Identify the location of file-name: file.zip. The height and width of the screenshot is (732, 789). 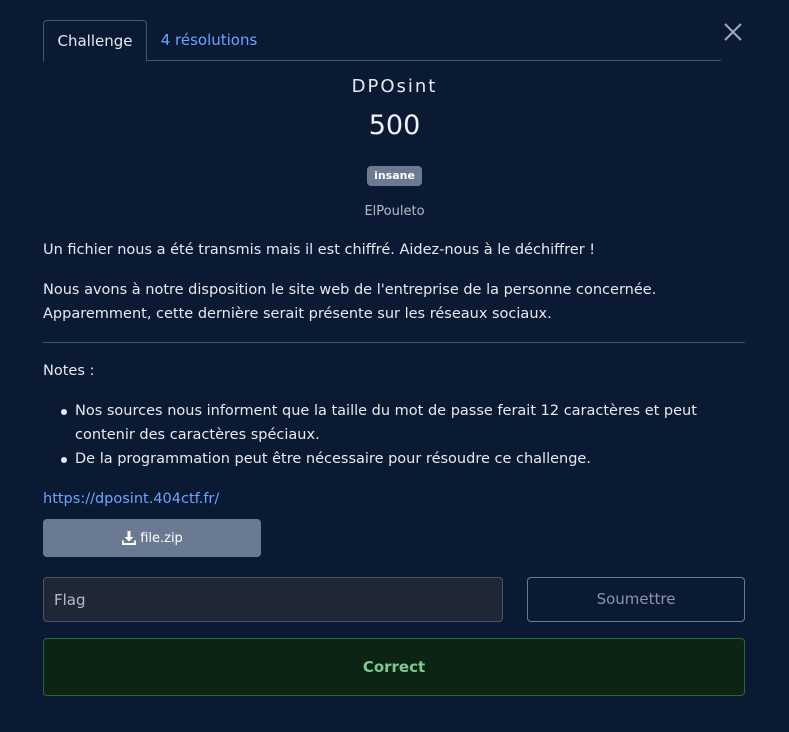
(161, 538).